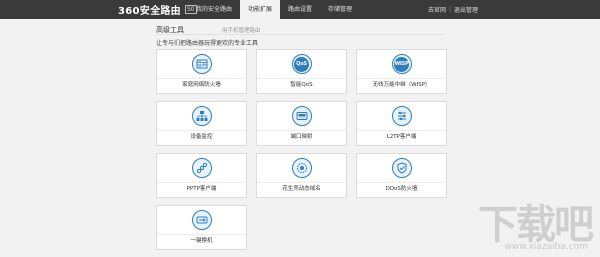  Describe the element at coordinates (201, 85) in the screenshot. I see `tool-label: 家庭网络防火墙` at that location.